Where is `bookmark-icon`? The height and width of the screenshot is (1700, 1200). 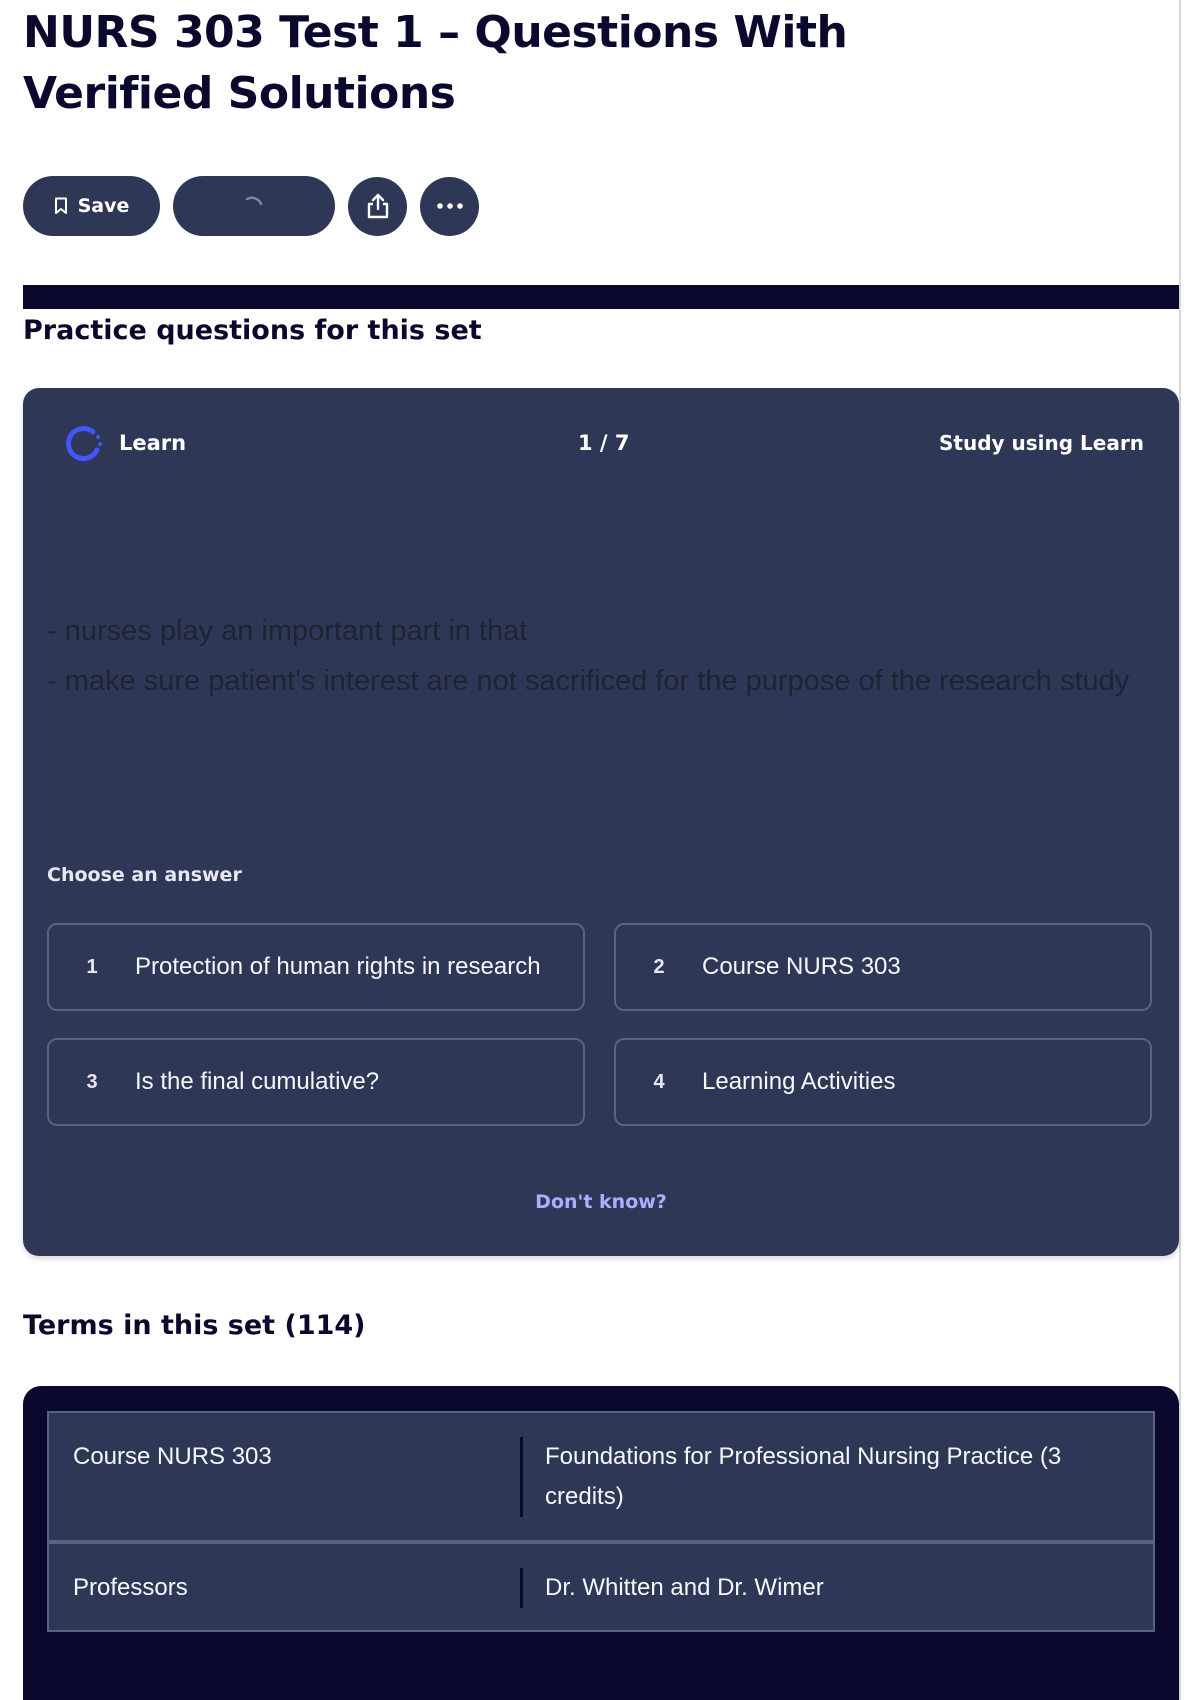 bookmark-icon is located at coordinates (60, 205).